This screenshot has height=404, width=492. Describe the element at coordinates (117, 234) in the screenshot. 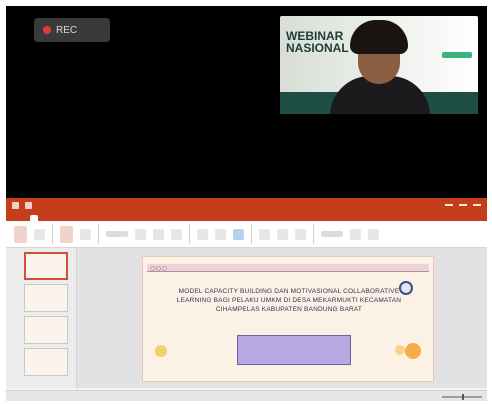

I see `font-family-select` at that location.